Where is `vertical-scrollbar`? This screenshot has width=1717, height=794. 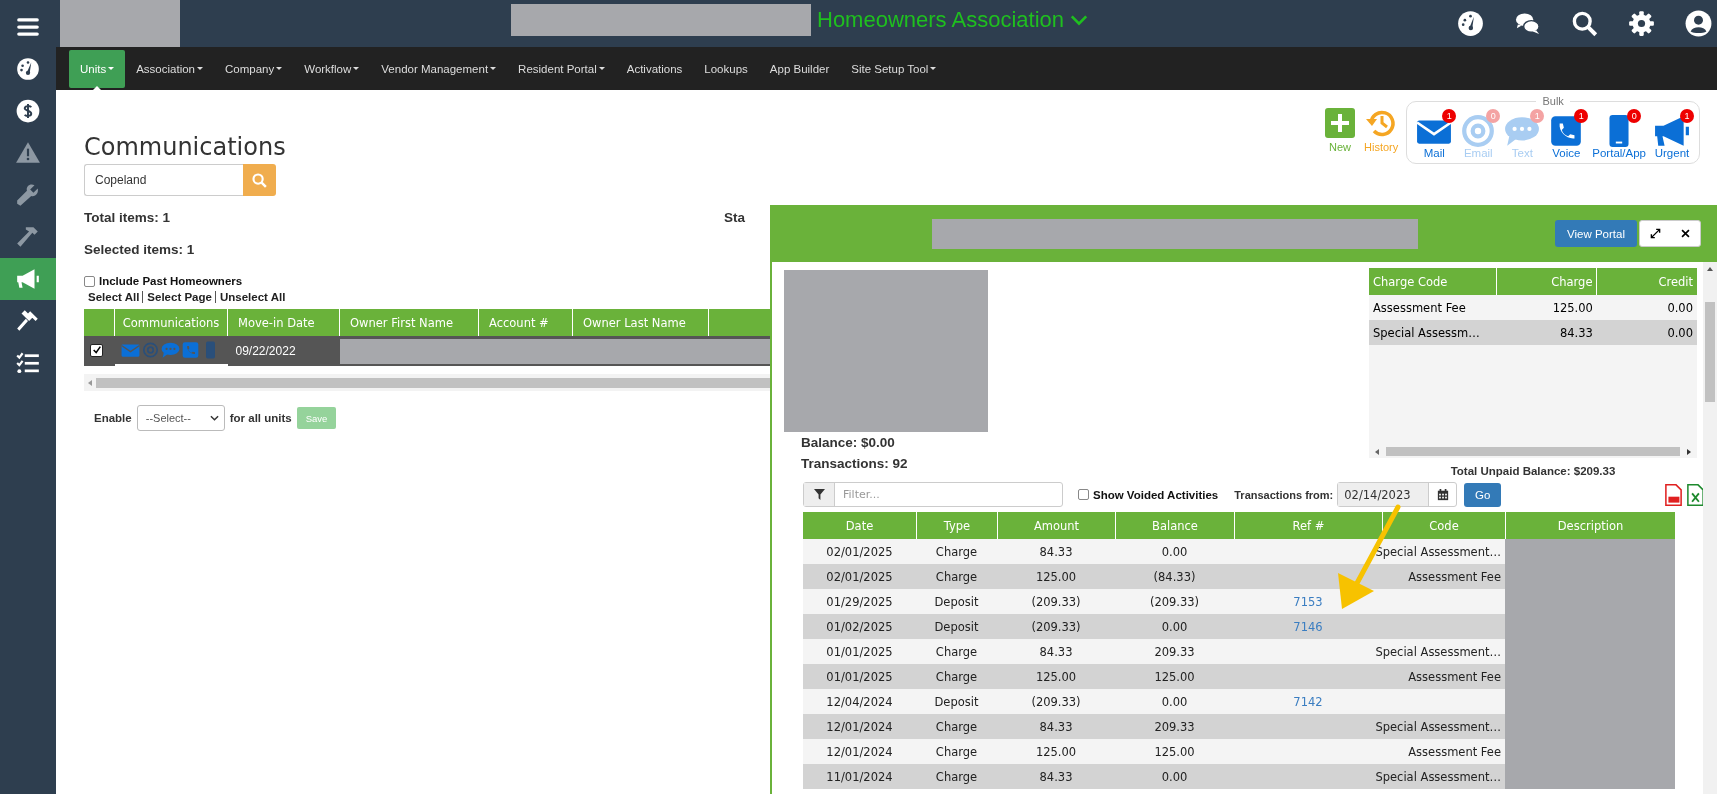 vertical-scrollbar is located at coordinates (1710, 528).